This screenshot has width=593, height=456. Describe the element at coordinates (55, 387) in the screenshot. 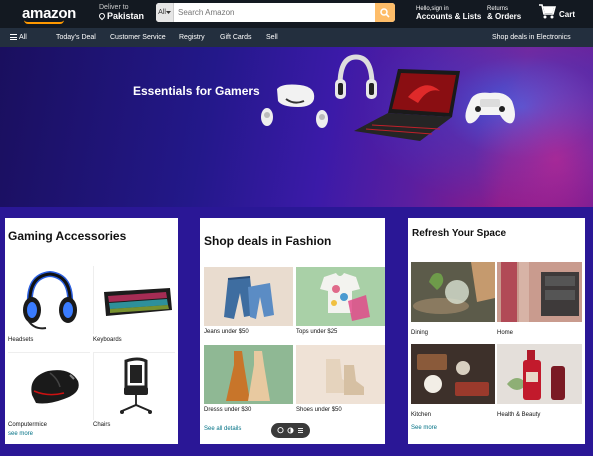

I see `computer-mouse-icon` at that location.